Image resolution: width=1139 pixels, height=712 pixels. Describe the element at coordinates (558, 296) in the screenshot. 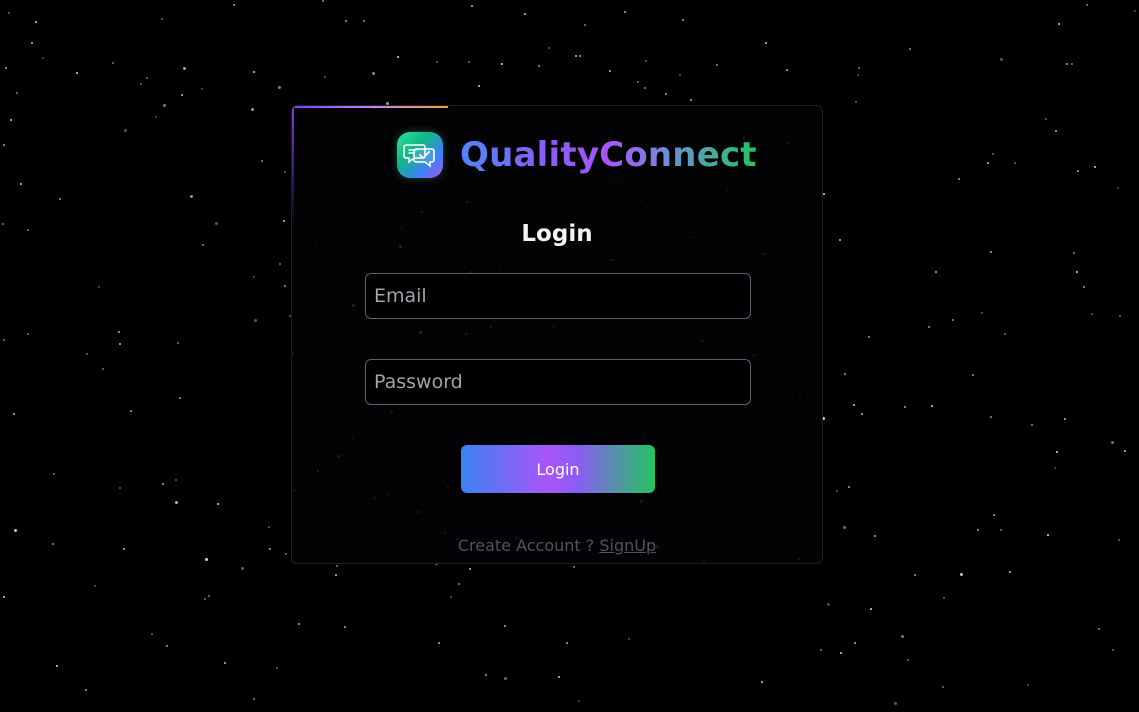

I see `email-field` at that location.